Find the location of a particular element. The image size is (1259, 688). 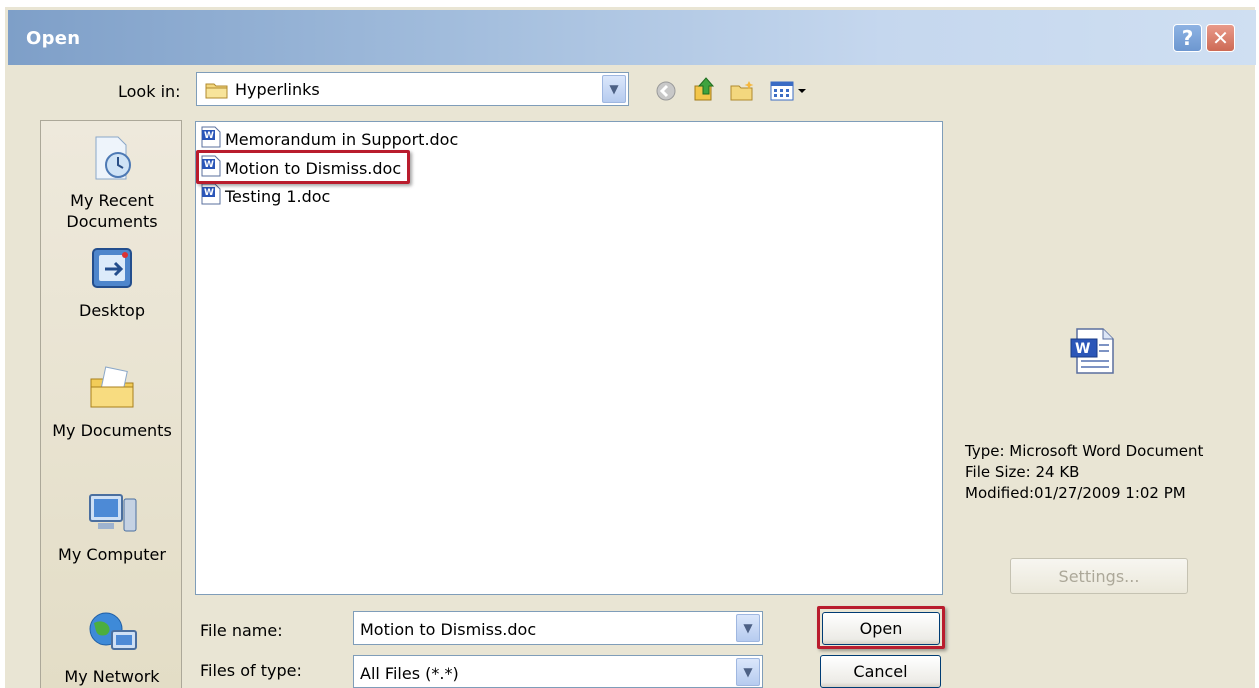

back-icon is located at coordinates (666, 93).